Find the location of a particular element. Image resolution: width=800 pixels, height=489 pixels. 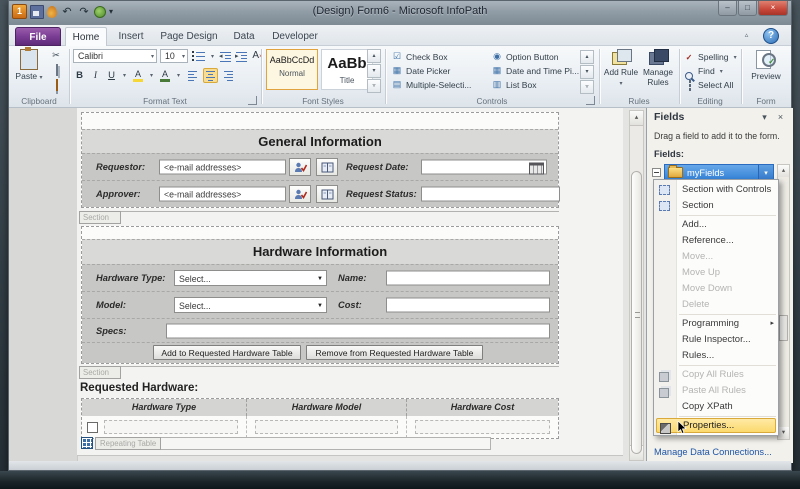

font-color-icon: A is located at coordinates (165, 76).